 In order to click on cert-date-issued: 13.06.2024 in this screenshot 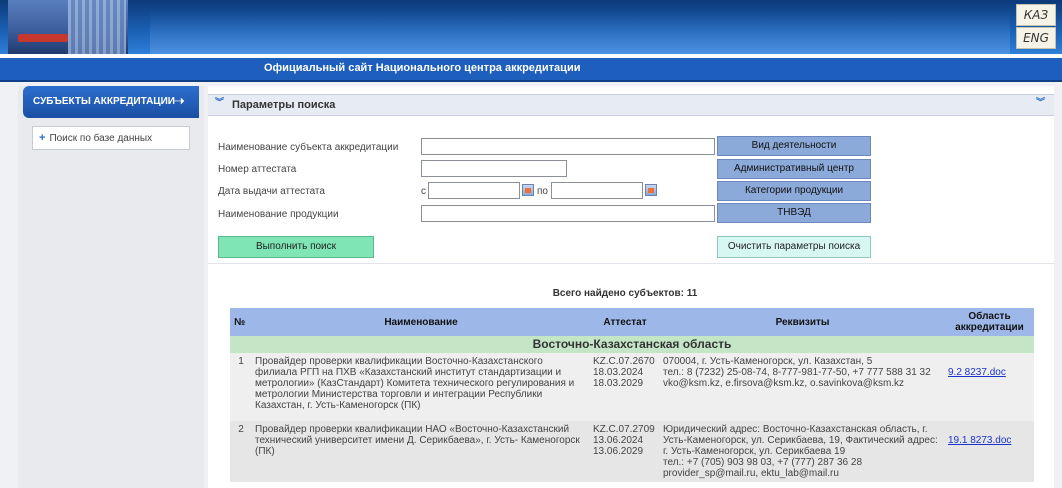, I will do `click(618, 440)`.